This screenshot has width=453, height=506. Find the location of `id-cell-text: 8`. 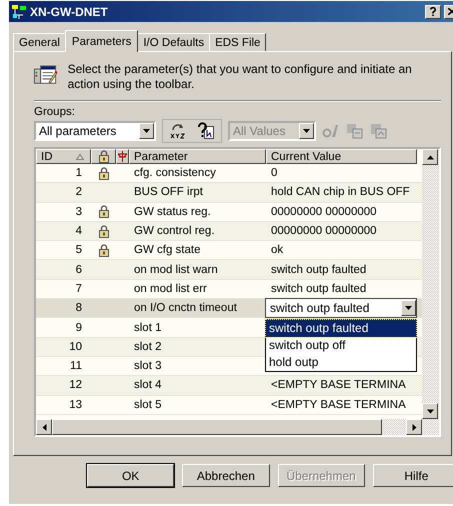

id-cell-text: 8 is located at coordinates (78, 308).